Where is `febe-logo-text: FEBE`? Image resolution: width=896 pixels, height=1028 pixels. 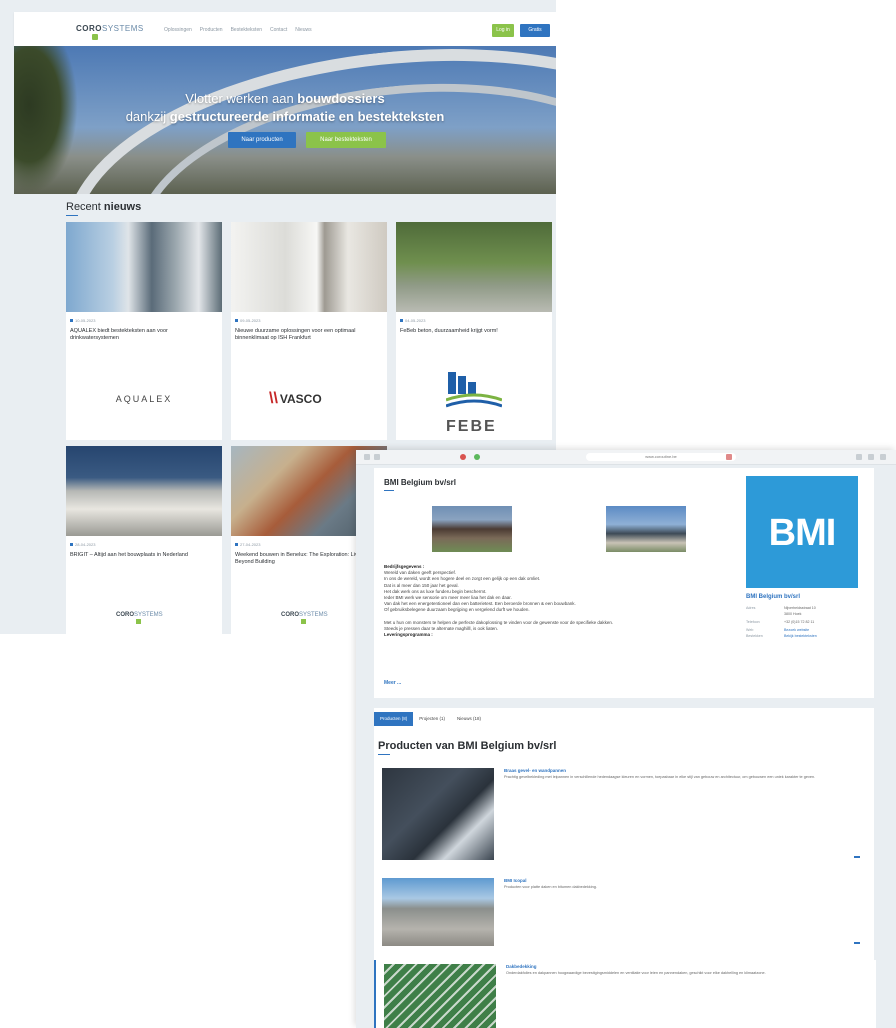 febe-logo-text: FEBE is located at coordinates (471, 426).